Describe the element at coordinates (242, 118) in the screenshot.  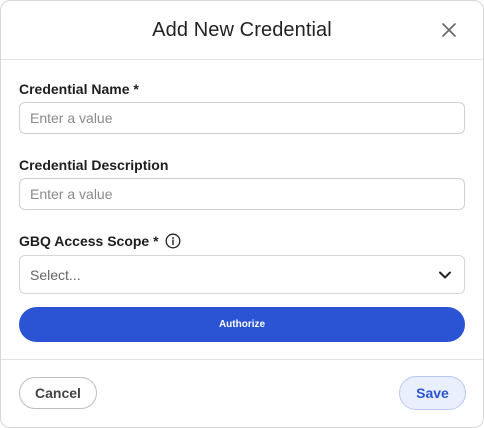
I see `credential-name-input` at that location.